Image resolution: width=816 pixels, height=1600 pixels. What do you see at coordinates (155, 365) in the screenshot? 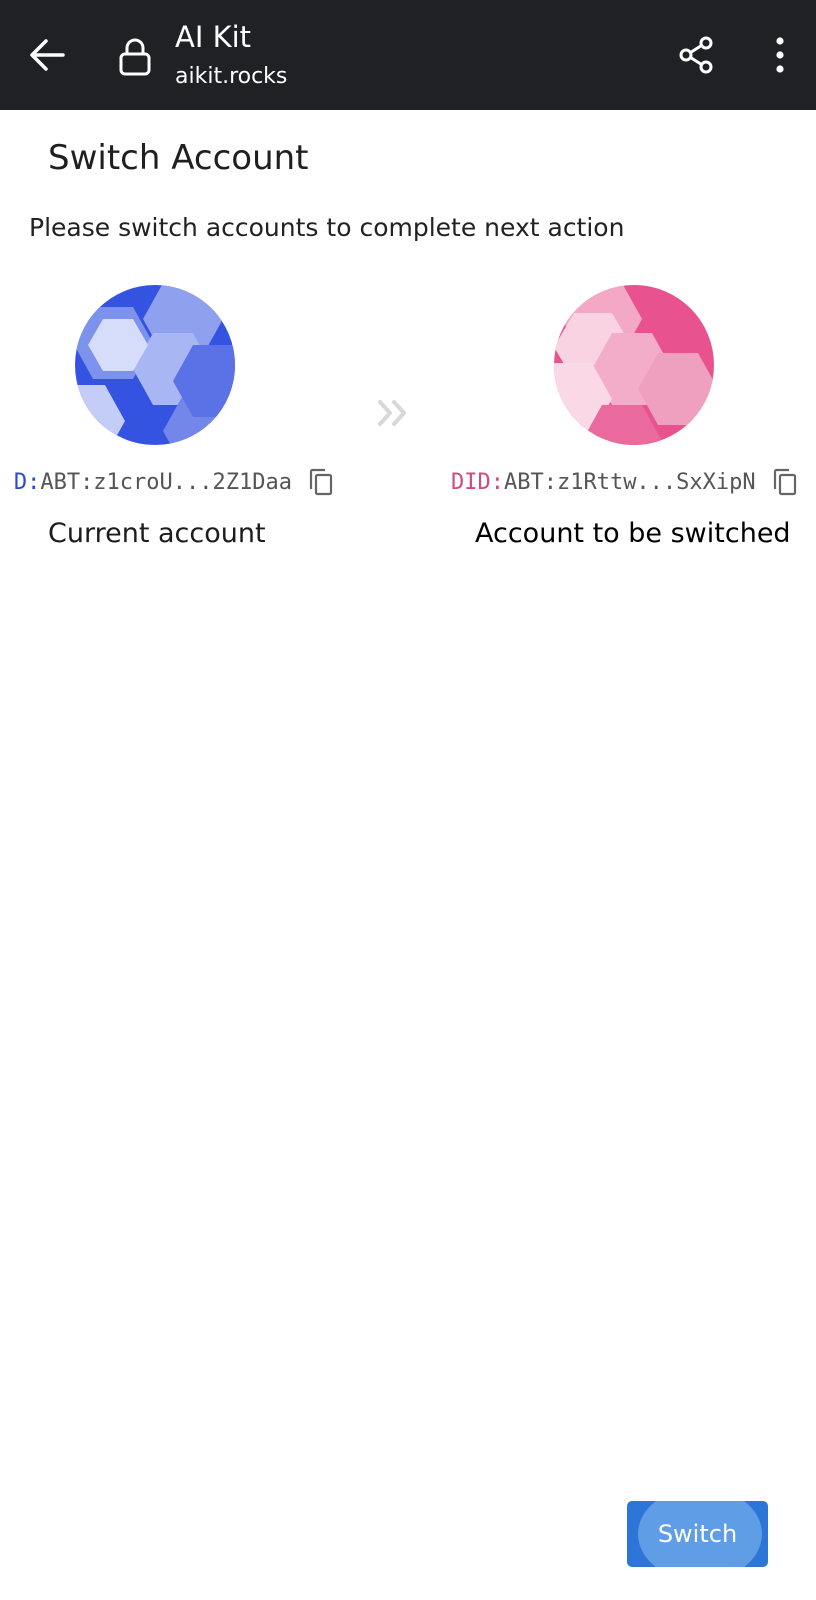
I see `current-account-avatar` at bounding box center [155, 365].